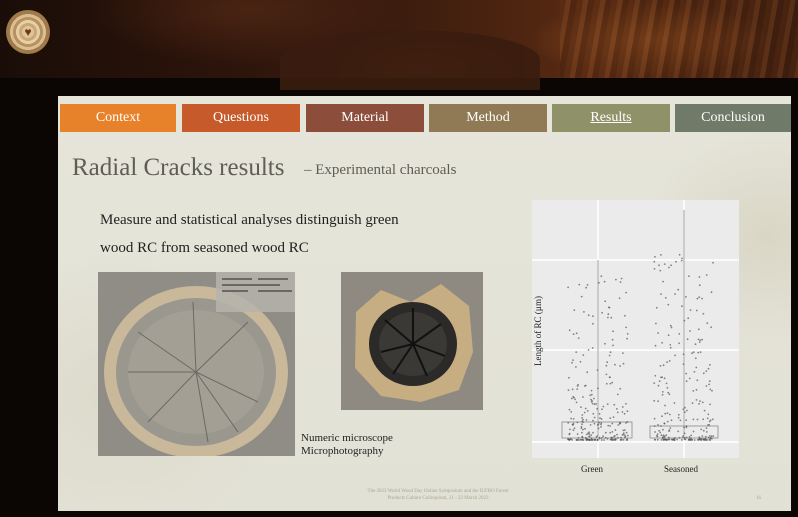  What do you see at coordinates (380, 170) in the screenshot?
I see `slide-subtitle: – Experimental charcoals` at bounding box center [380, 170].